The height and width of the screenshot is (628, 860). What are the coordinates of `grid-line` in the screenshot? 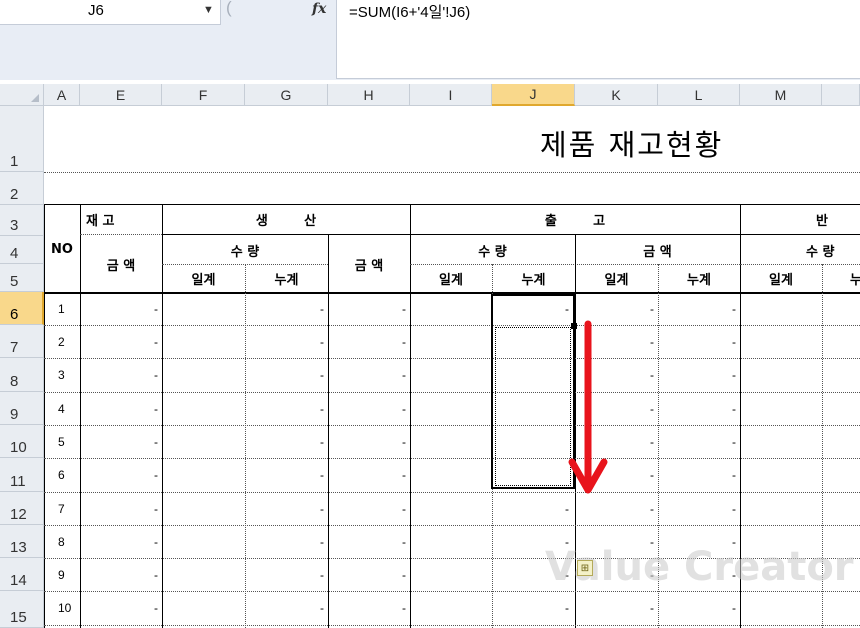 It's located at (286, 234).